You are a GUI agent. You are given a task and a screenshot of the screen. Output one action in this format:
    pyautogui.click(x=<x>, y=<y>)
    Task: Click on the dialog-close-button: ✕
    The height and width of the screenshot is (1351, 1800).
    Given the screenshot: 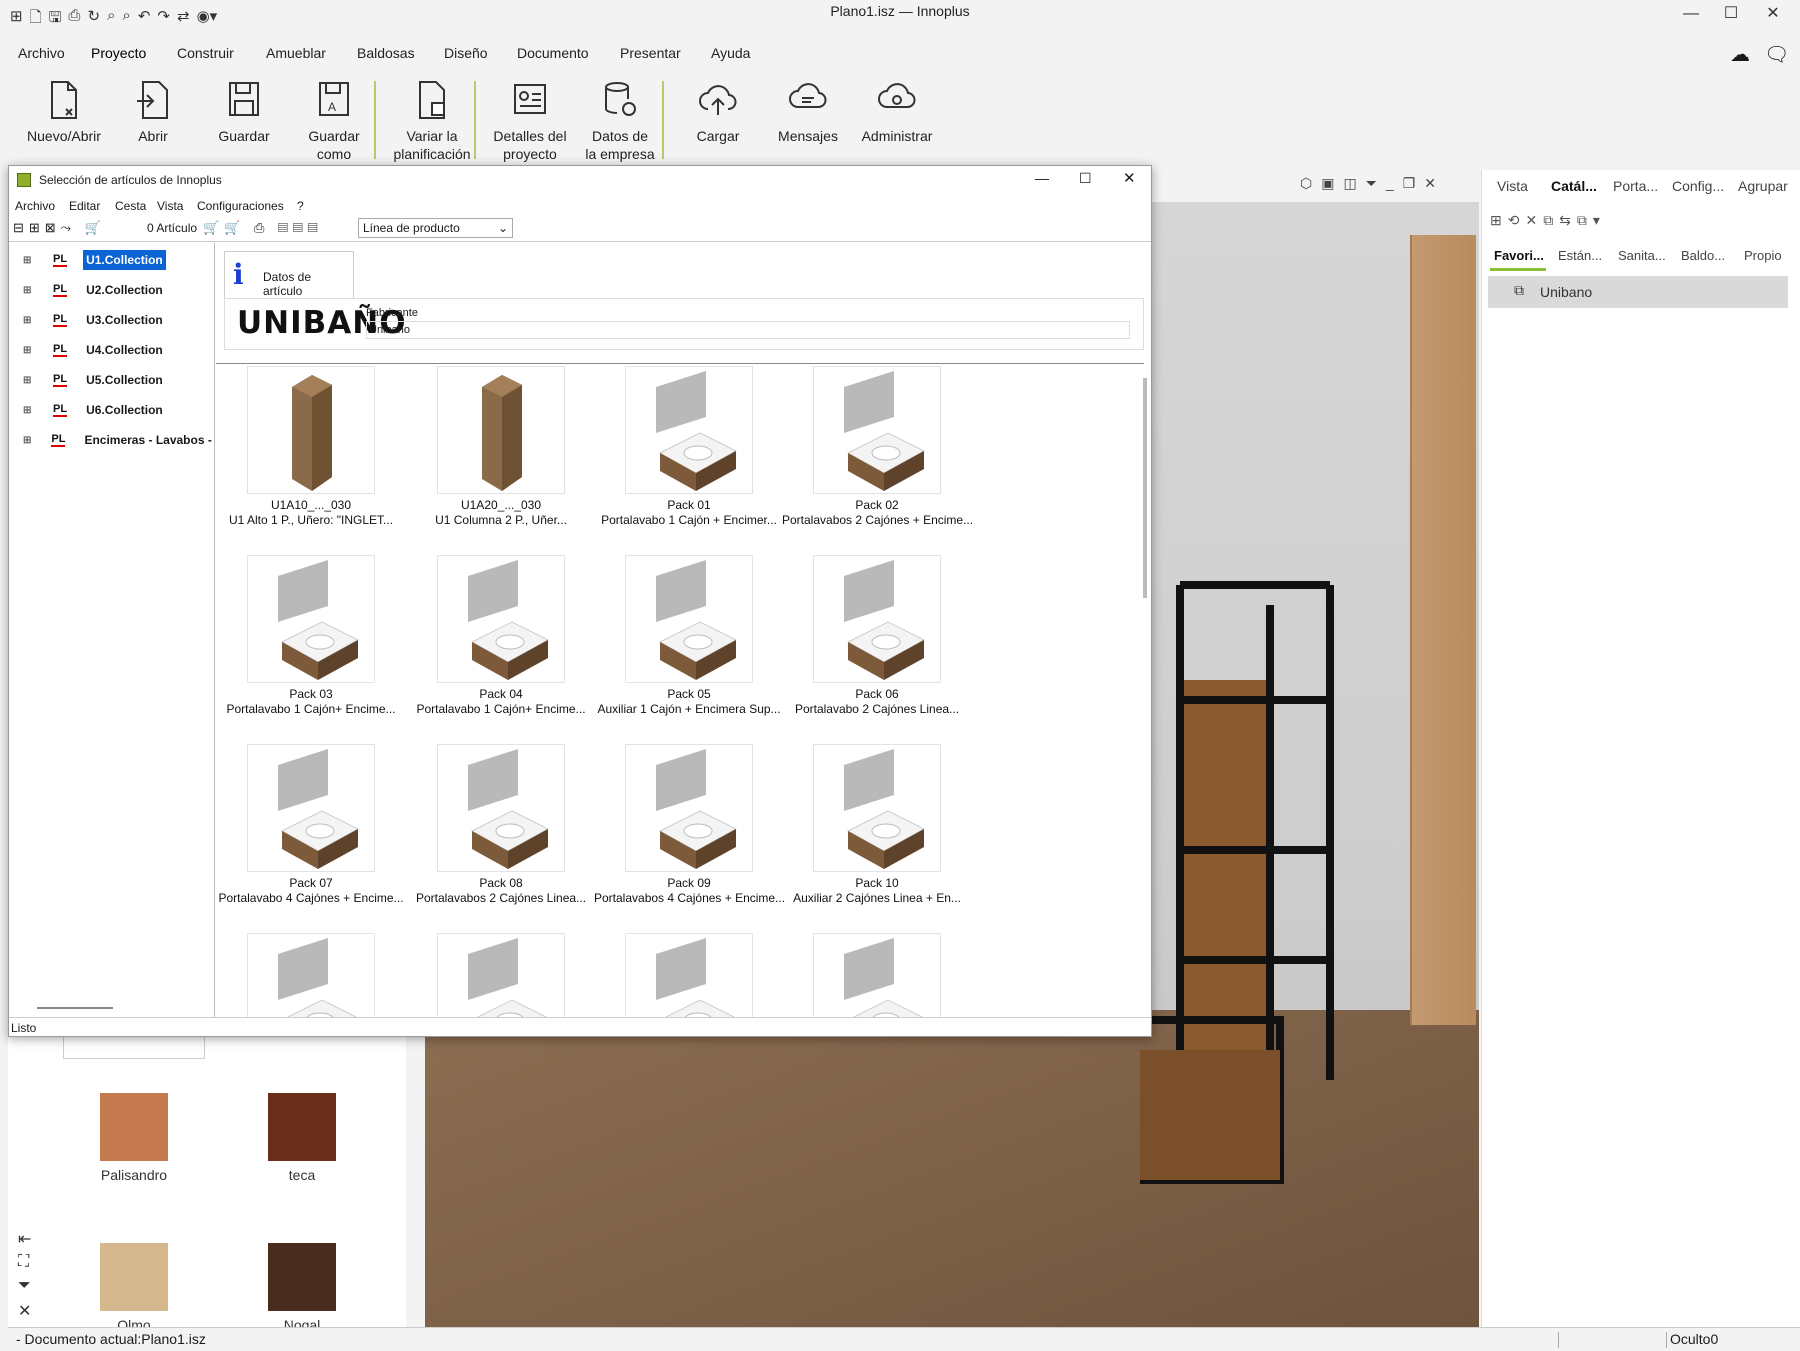 What is the action you would take?
    pyautogui.click(x=1129, y=178)
    